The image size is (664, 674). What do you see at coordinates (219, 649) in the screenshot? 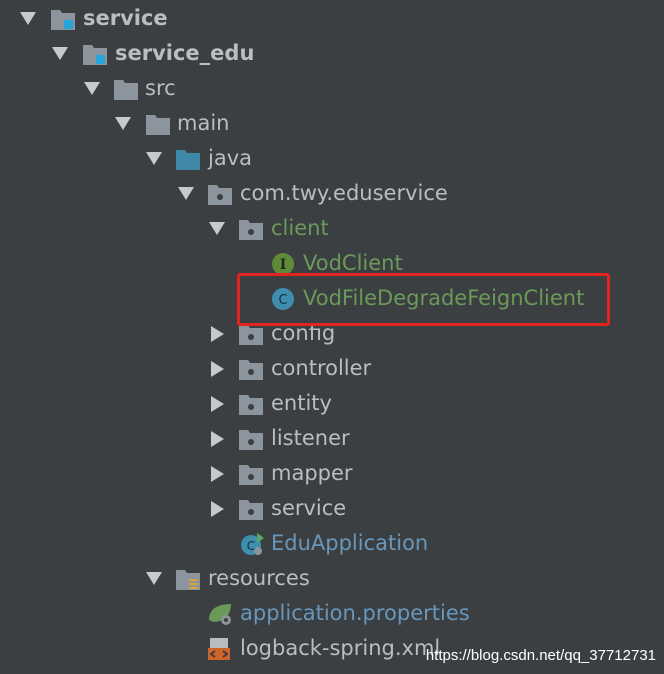
I see `xml-file-icon` at bounding box center [219, 649].